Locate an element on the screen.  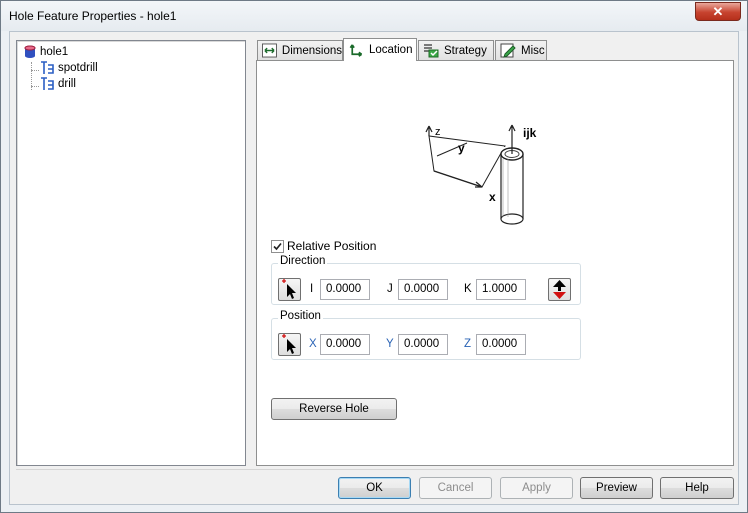
close-icon: ✕ is located at coordinates (718, 11).